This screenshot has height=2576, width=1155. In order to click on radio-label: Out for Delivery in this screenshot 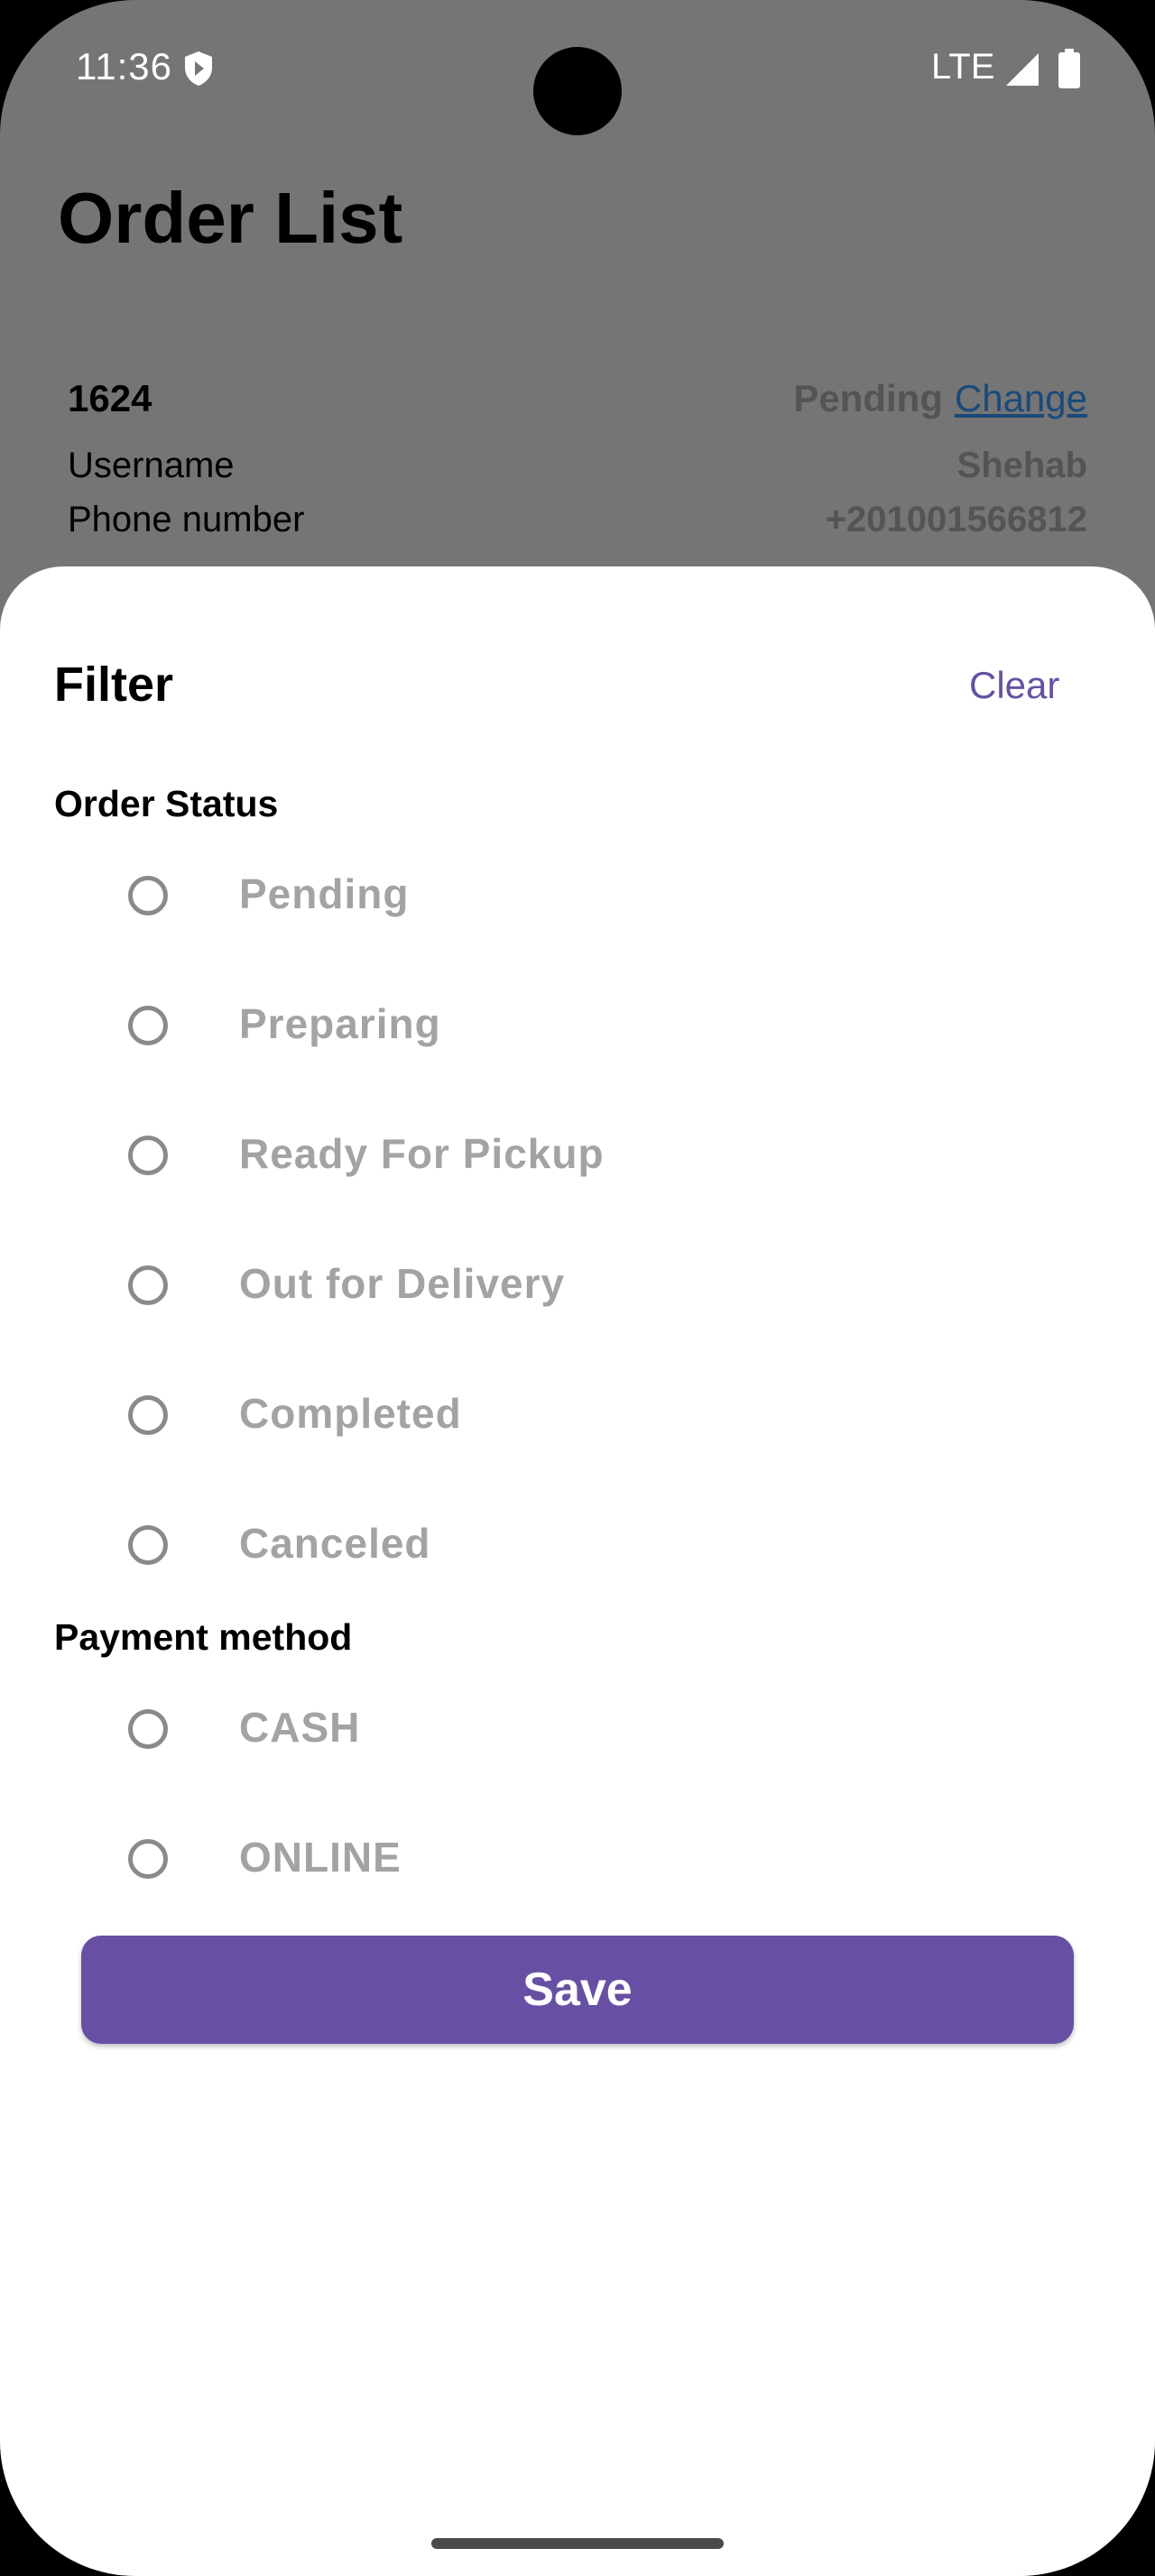, I will do `click(402, 1283)`.